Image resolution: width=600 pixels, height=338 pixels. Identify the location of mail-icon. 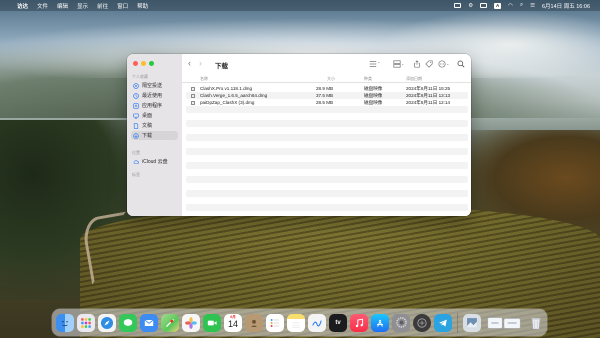
(149, 322).